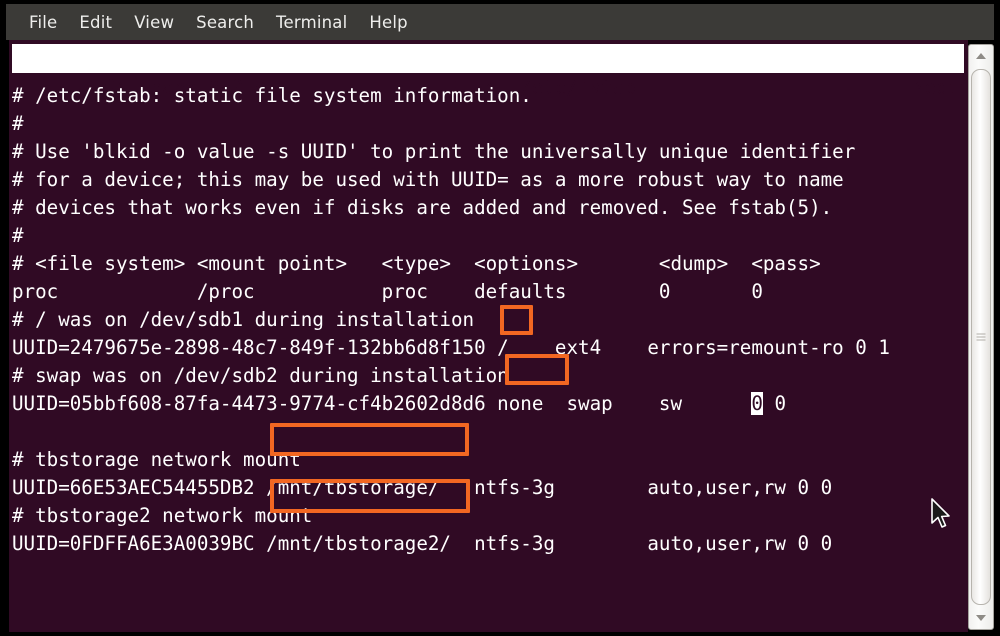 This screenshot has height=636, width=1000. What do you see at coordinates (490, 71) in the screenshot?
I see `nano-title-bar: GNU nano 2.0.9 File: /etc/fstab Modified` at bounding box center [490, 71].